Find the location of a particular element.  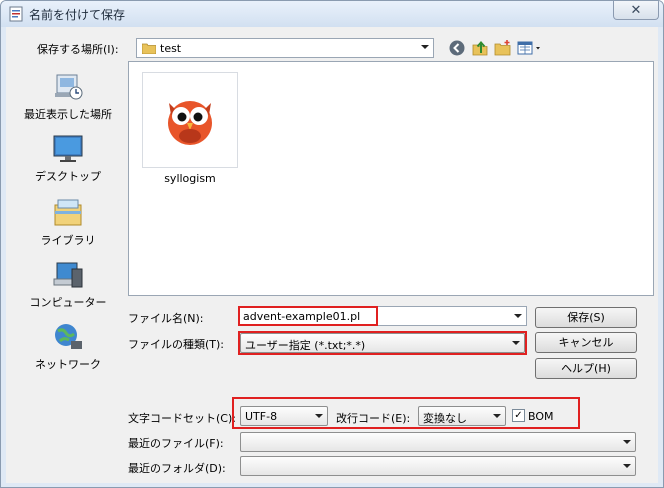

filetype-label: ファイルの種類(T): is located at coordinates (176, 344).